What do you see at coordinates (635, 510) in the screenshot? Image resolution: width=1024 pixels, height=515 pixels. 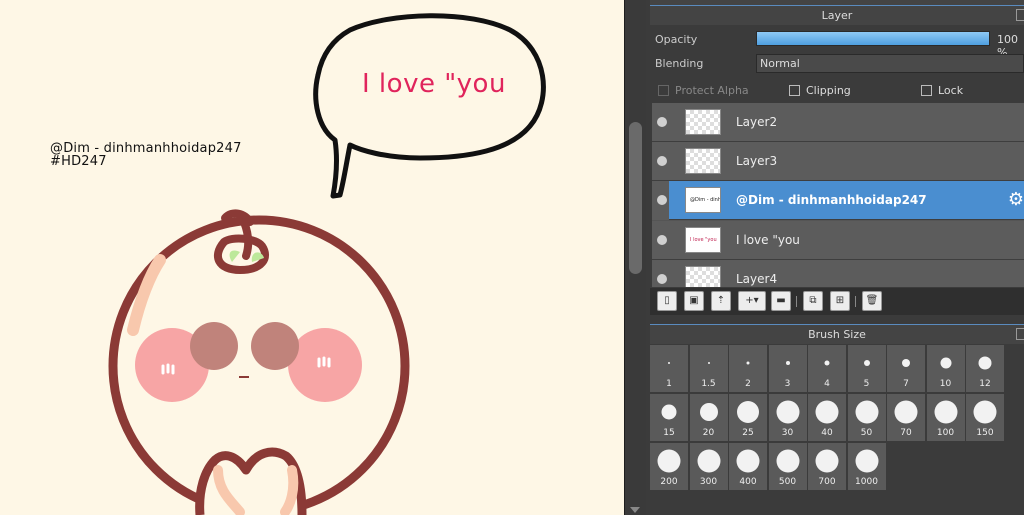 I see `scroll-down-arrow-icon` at bounding box center [635, 510].